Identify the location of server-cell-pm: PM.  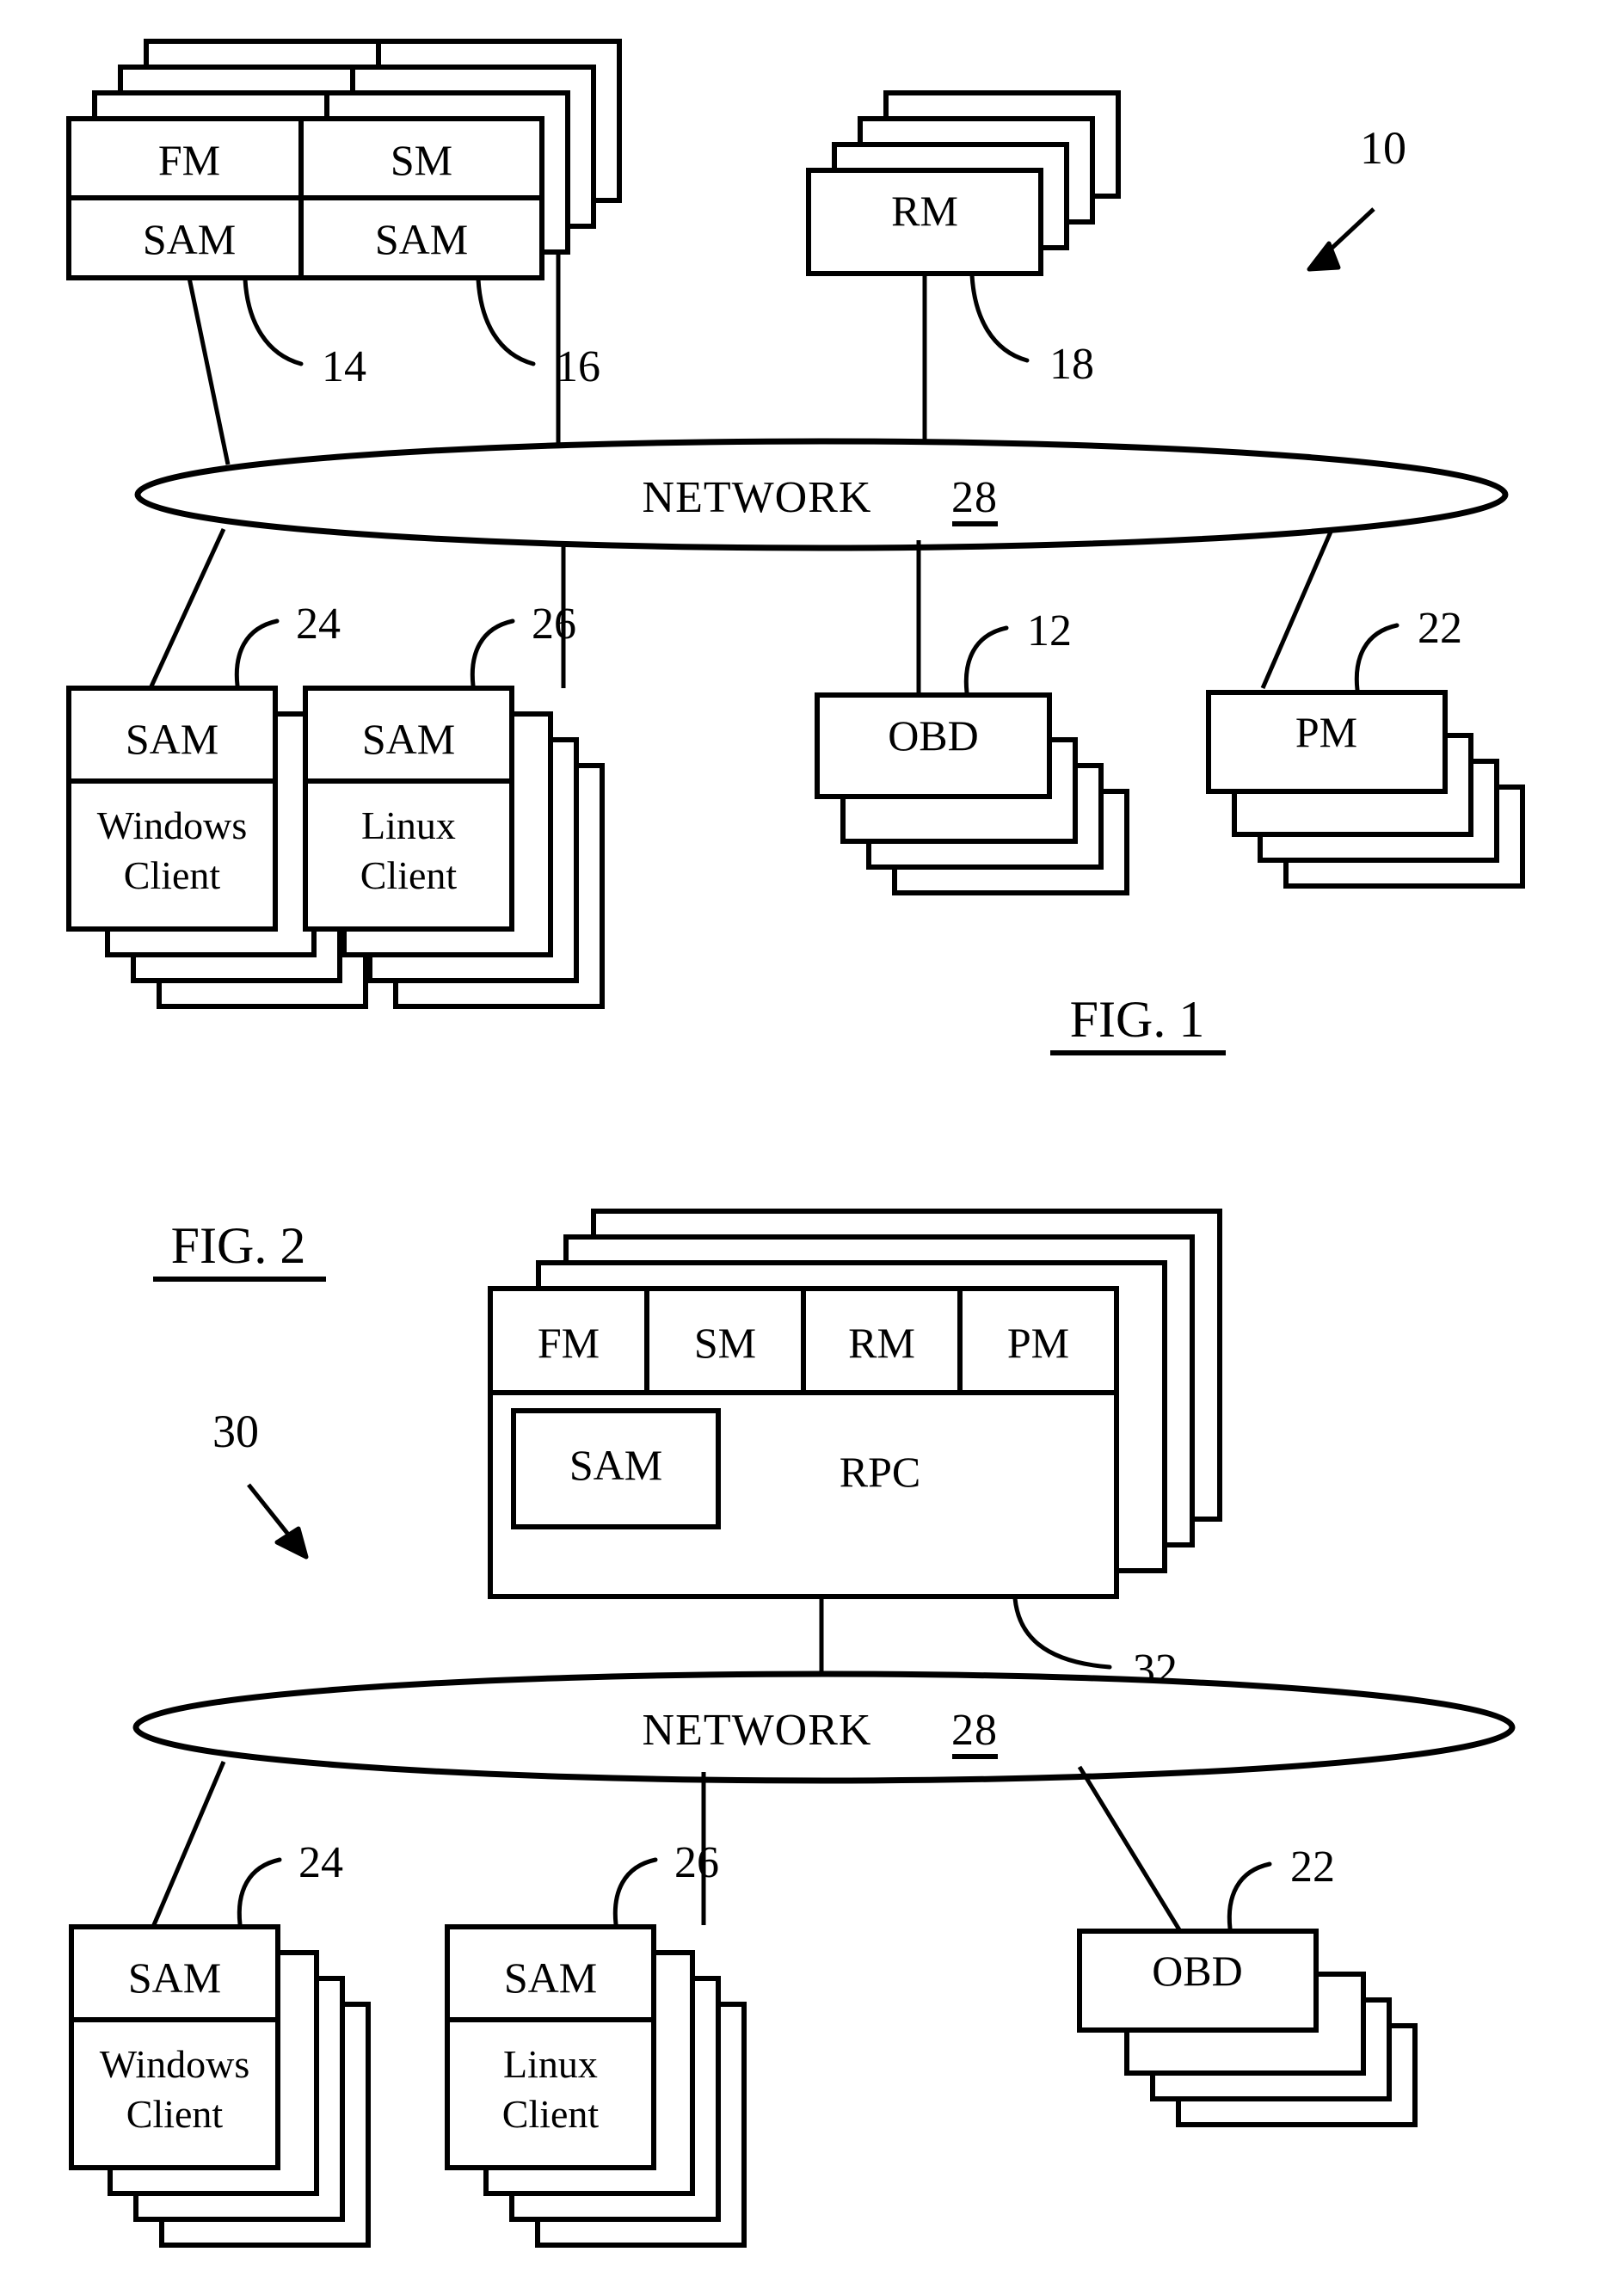
(1038, 1343).